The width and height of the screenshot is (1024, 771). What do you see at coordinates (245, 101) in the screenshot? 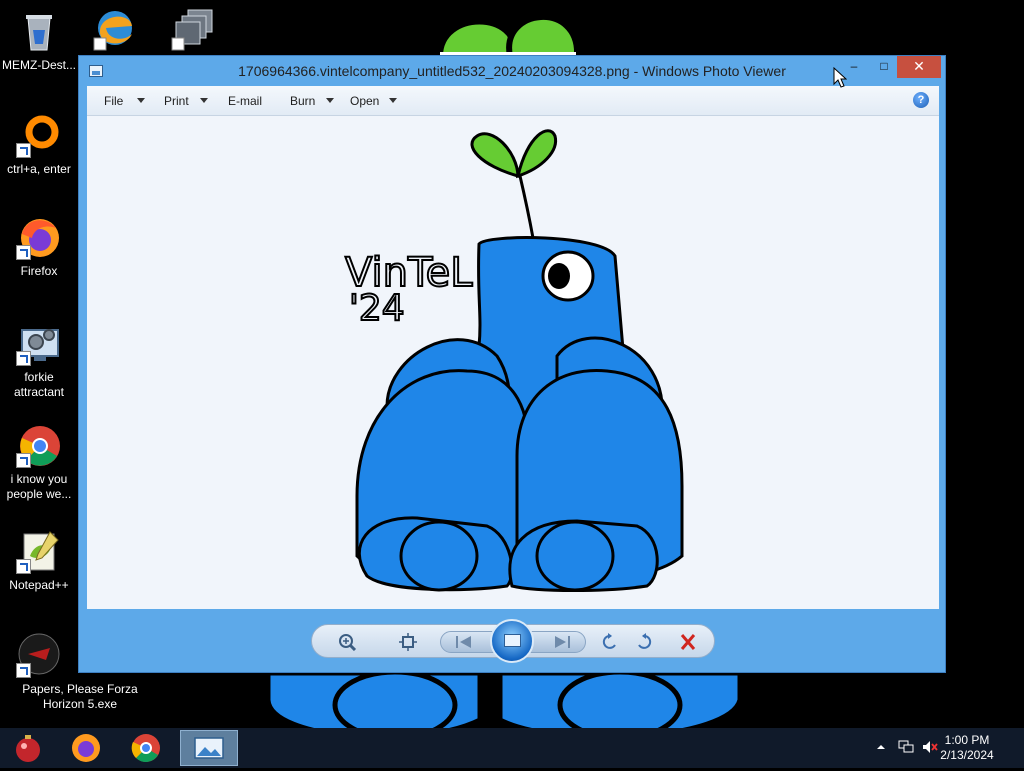
I see `menu-email: E-mail` at bounding box center [245, 101].